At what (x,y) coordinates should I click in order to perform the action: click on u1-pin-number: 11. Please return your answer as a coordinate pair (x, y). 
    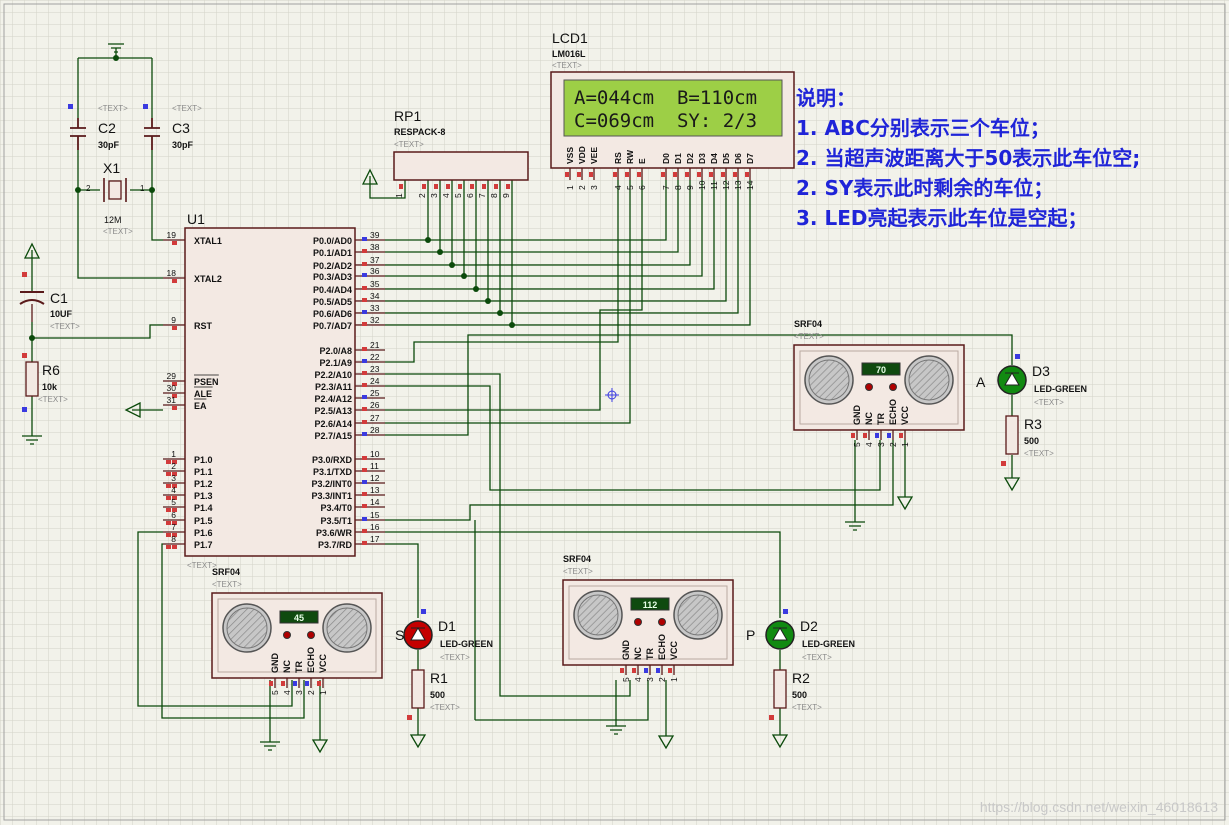
    Looking at the image, I should click on (374, 466).